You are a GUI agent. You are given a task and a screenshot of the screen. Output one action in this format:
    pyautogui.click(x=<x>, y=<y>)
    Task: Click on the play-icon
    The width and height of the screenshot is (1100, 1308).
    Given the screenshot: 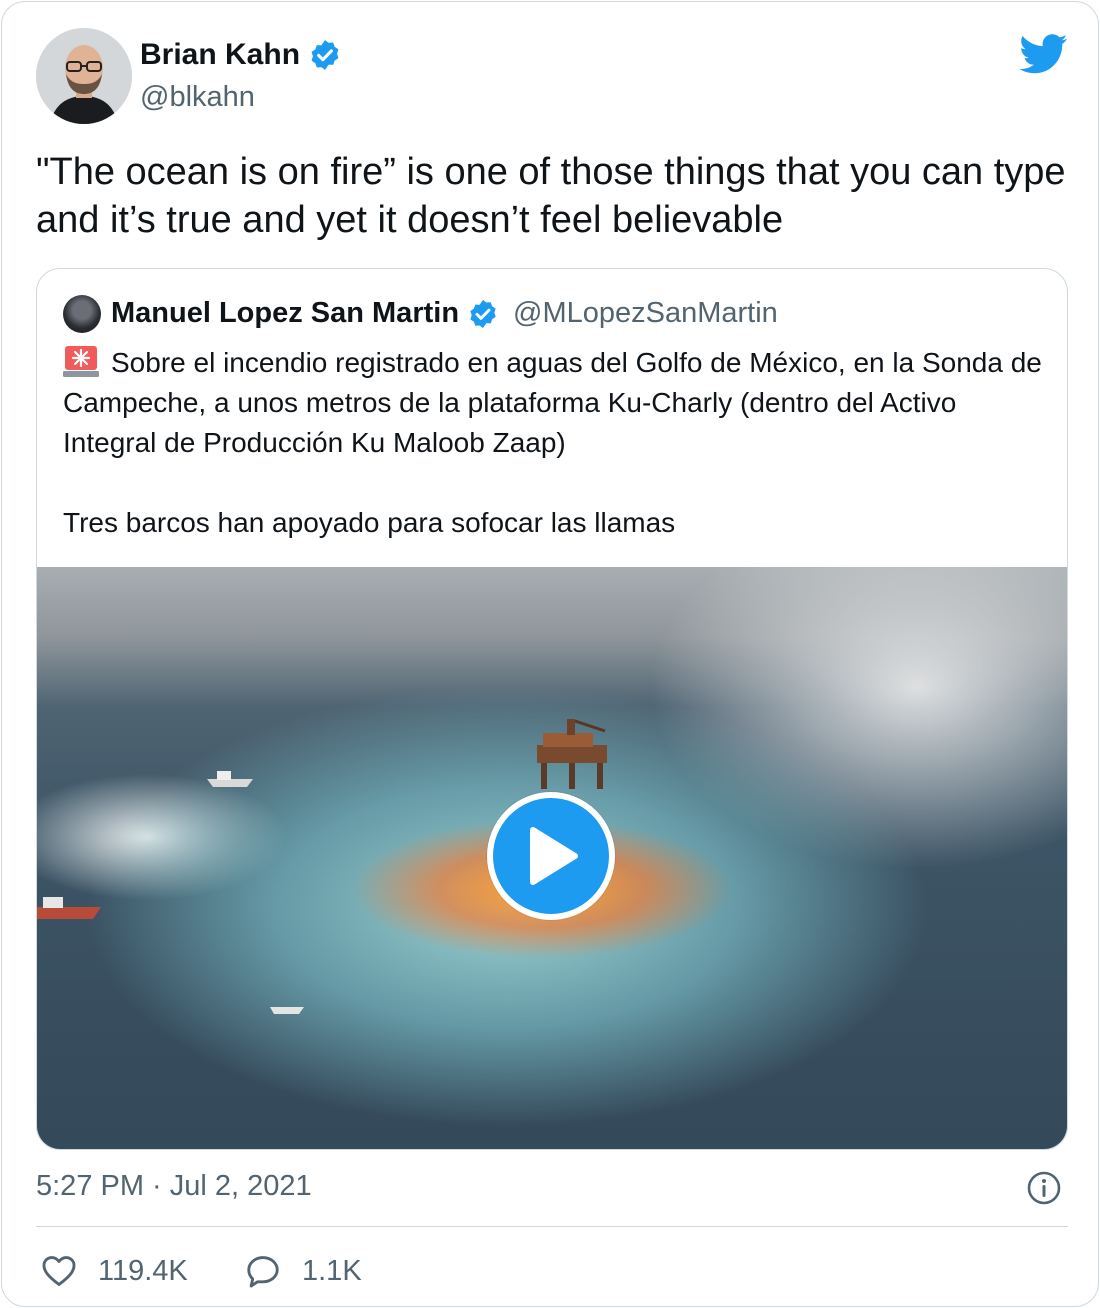 What is the action you would take?
    pyautogui.click(x=554, y=856)
    